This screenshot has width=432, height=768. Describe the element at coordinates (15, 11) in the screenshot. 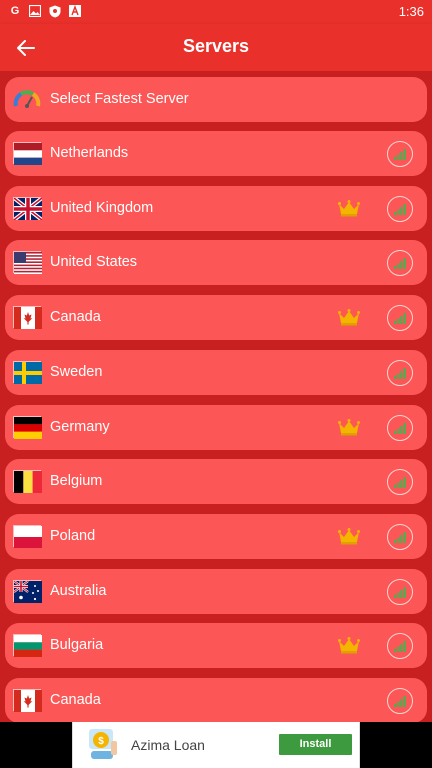

I see `google-icon: G` at that location.